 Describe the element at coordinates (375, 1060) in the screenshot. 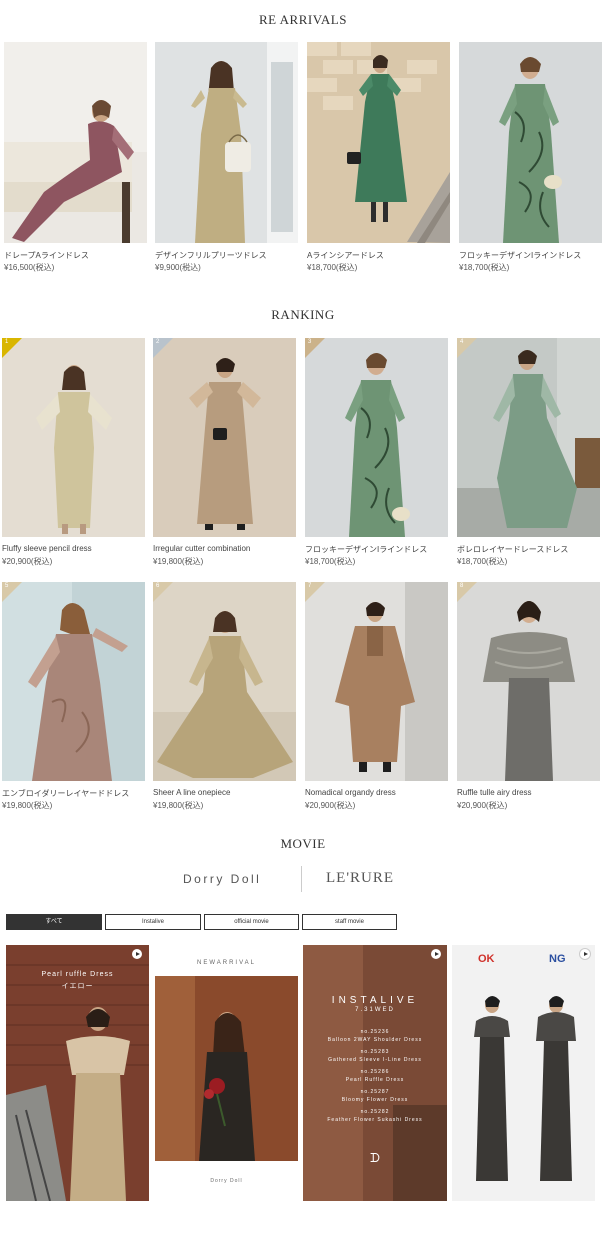

I see `product-line: Gathered Sleeve I-Line Dress` at that location.